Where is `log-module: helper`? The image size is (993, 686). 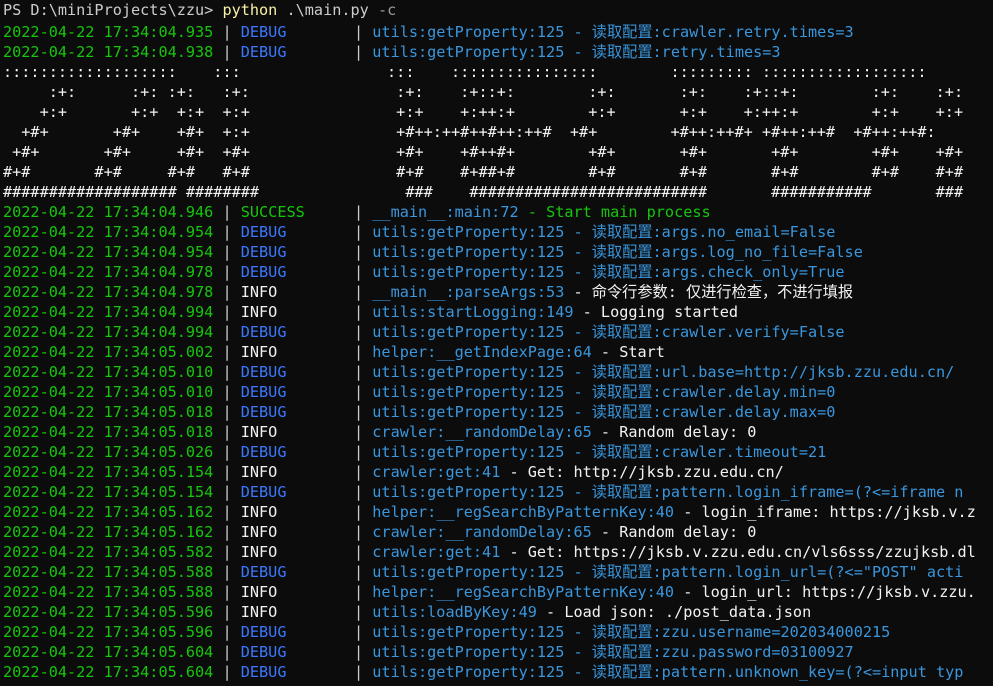
log-module: helper is located at coordinates (400, 352).